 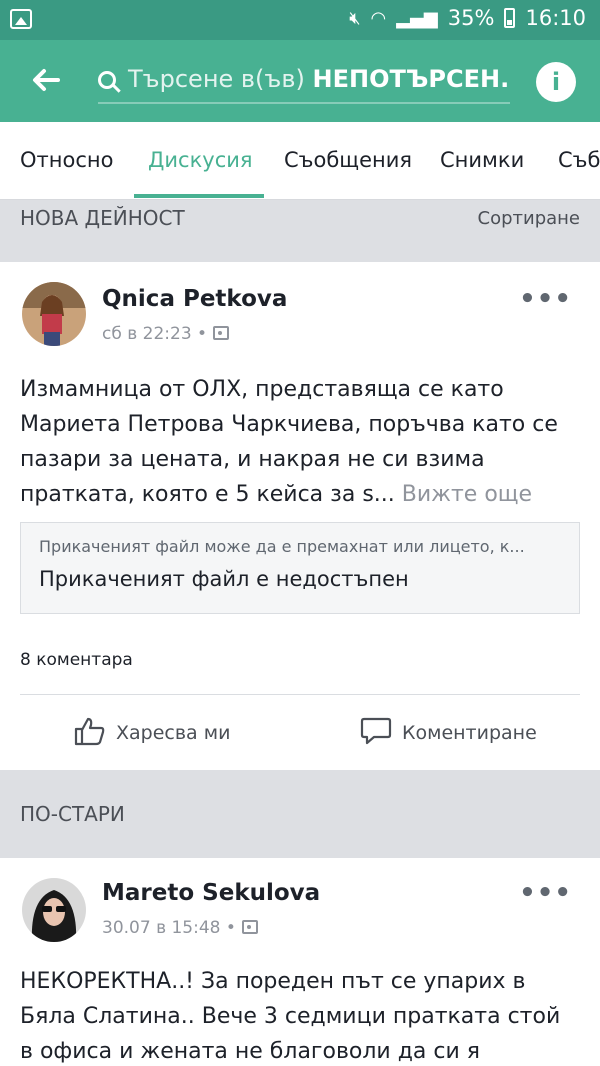 What do you see at coordinates (376, 733) in the screenshot?
I see `comment-icon` at bounding box center [376, 733].